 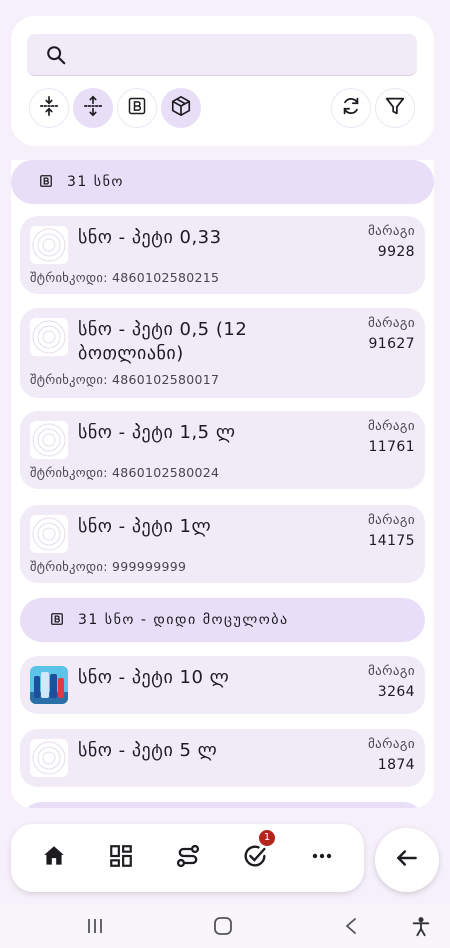 I want to click on product-name: სნო - პეტი 0,5 (12 ბოთლიანი), so click(x=163, y=341).